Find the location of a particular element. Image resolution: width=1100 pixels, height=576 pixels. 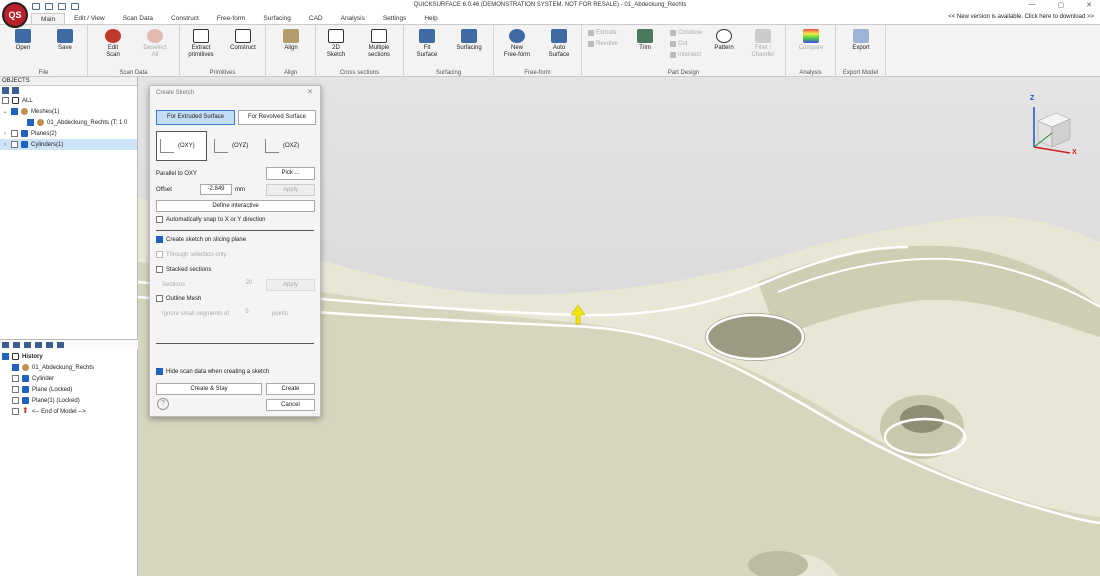

help-icon: ? is located at coordinates (163, 404).